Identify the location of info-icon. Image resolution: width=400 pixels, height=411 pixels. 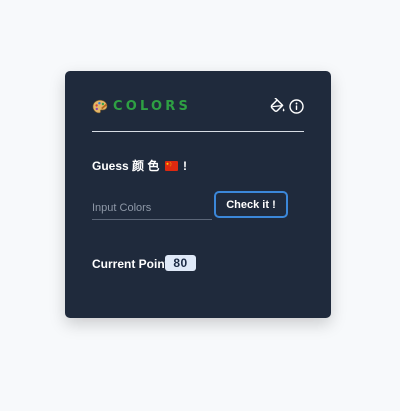
(296, 106).